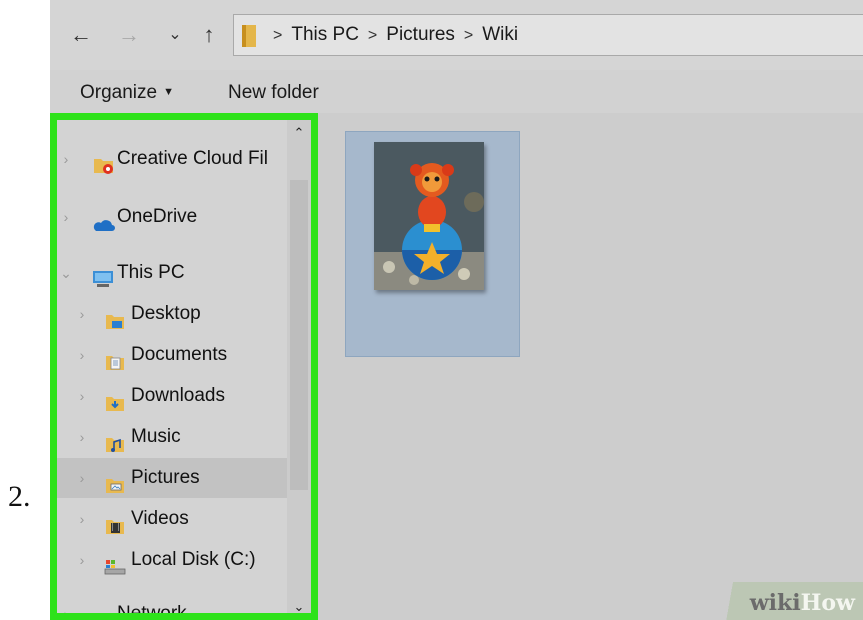 This screenshot has height=620, width=863. What do you see at coordinates (103, 219) in the screenshot?
I see `onedrive-cloud-icon` at bounding box center [103, 219].